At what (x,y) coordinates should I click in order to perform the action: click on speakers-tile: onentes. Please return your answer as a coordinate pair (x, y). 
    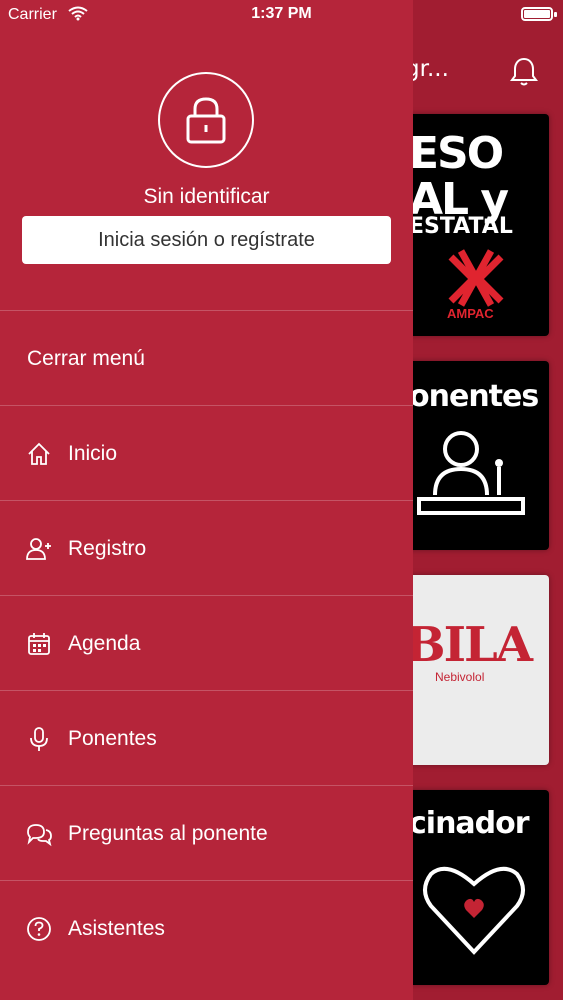
    Looking at the image, I should click on (477, 455).